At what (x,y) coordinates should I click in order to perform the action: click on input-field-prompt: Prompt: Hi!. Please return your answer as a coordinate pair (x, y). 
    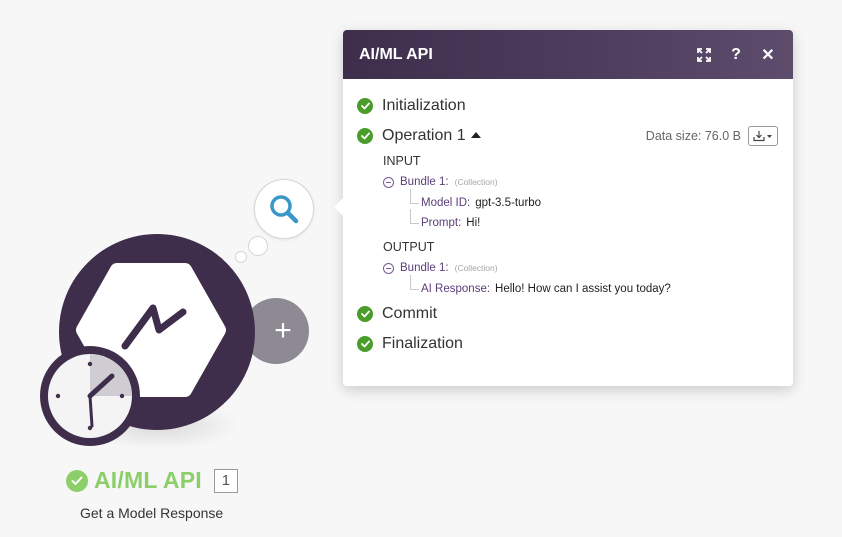
    Looking at the image, I should click on (568, 221).